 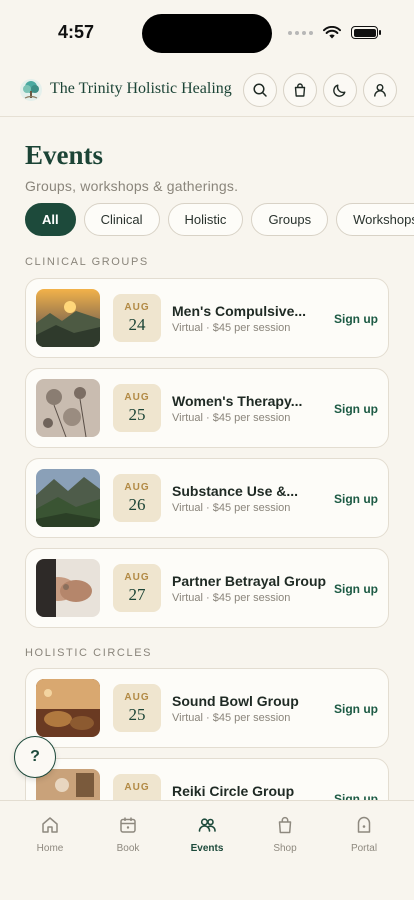 I want to click on header-divider, so click(x=207, y=116).